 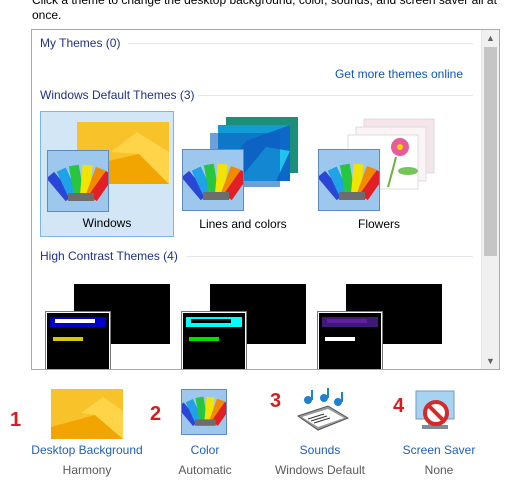 What do you see at coordinates (436, 411) in the screenshot?
I see `screen-saver-icon` at bounding box center [436, 411].